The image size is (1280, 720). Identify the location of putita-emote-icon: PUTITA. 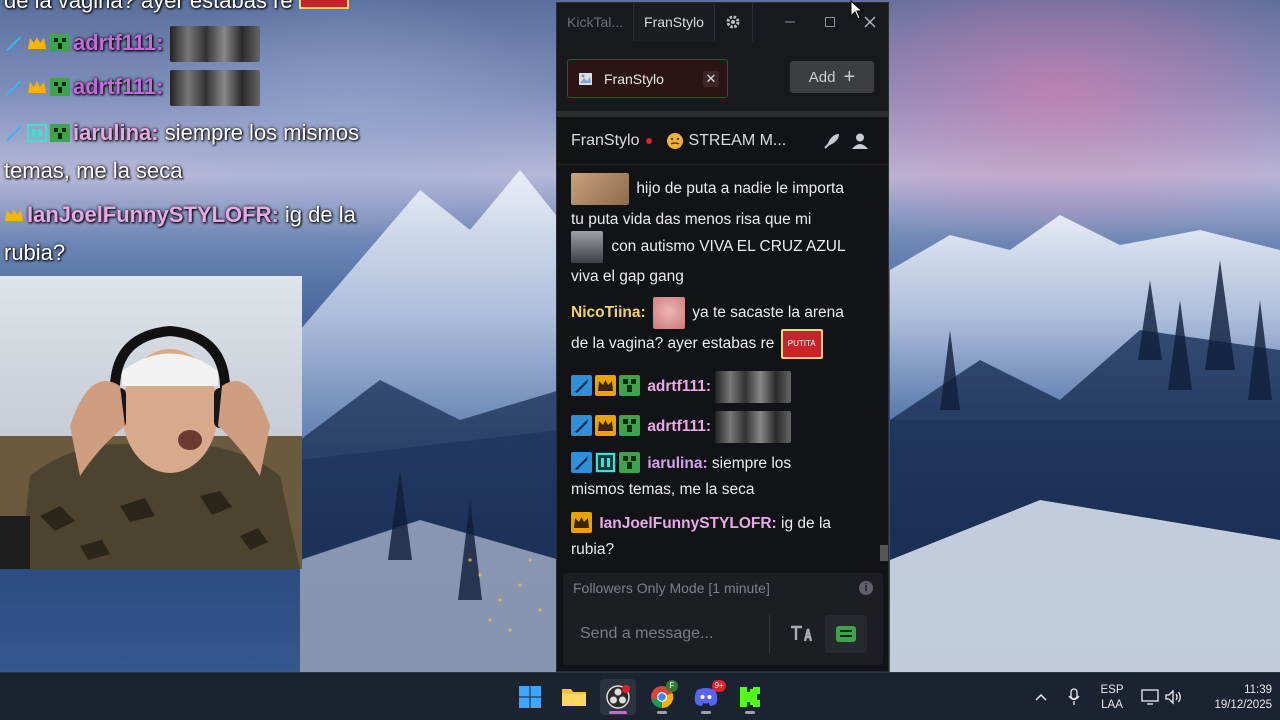
(801, 344).